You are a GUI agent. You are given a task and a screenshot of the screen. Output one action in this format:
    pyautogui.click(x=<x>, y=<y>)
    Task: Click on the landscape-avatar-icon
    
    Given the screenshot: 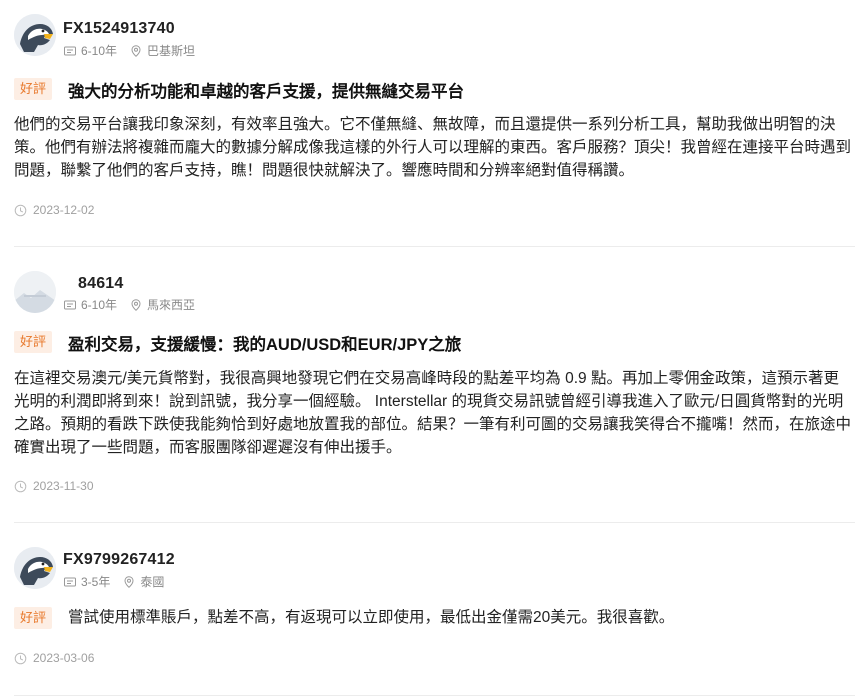 What is the action you would take?
    pyautogui.click(x=35, y=292)
    